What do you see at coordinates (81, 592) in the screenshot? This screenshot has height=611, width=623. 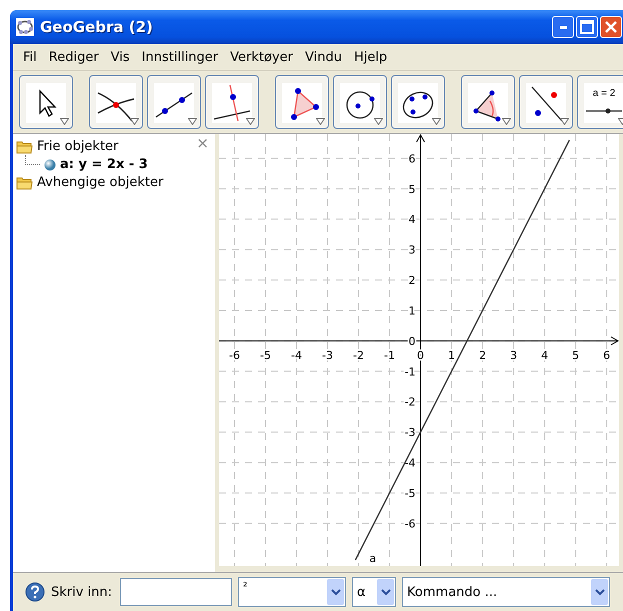 I see `input-label: Skriv inn:` at bounding box center [81, 592].